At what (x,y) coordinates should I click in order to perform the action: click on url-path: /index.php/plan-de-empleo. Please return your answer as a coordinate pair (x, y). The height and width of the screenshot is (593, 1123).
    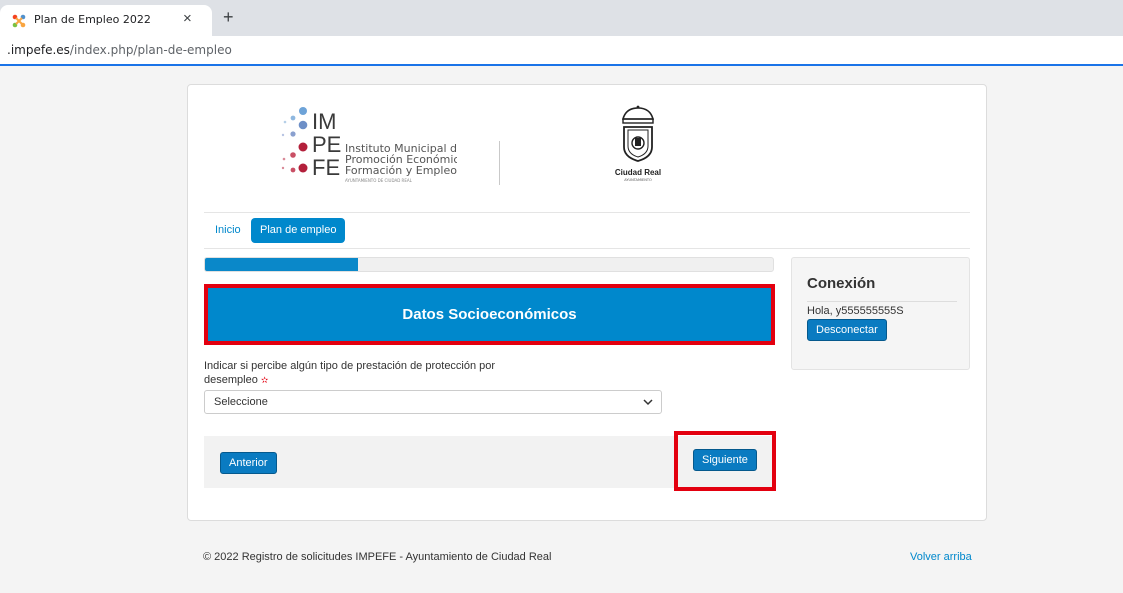
    Looking at the image, I should click on (150, 50).